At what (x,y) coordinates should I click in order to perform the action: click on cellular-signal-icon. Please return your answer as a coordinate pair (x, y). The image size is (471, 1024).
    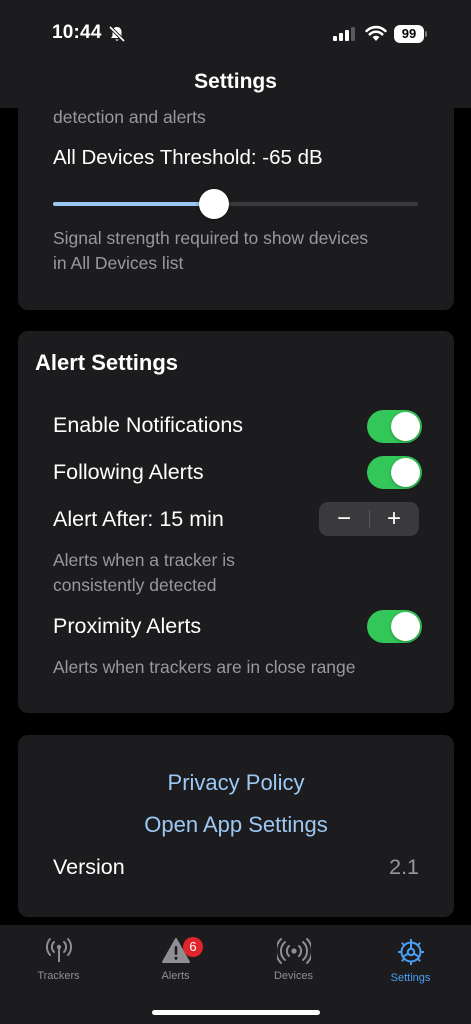
    Looking at the image, I should click on (344, 34).